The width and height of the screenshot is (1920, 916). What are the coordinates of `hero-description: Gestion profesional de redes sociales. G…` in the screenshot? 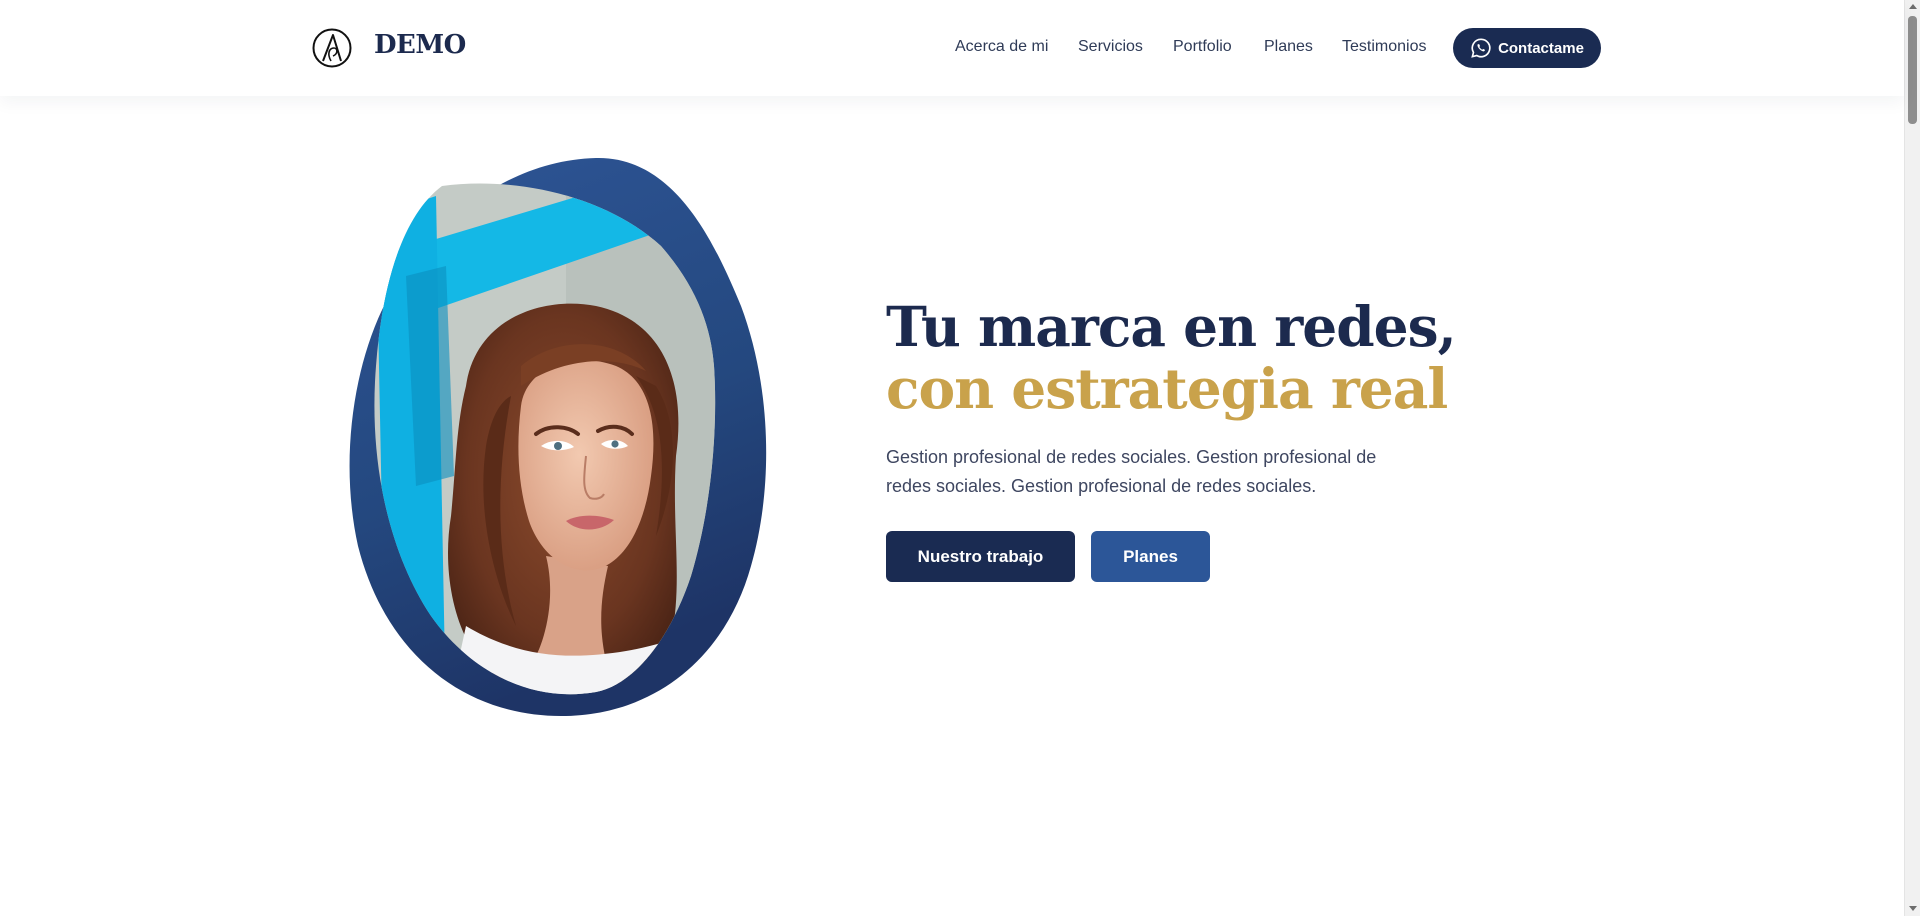 It's located at (1131, 471).